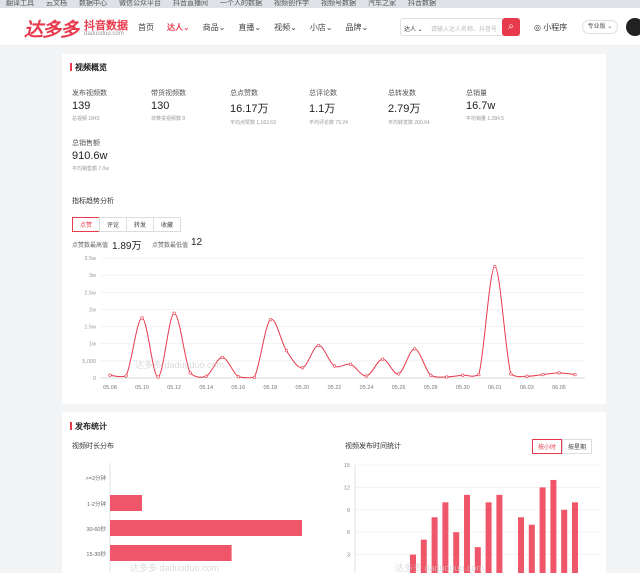  I want to click on by-hour-button: 按小时, so click(547, 446).